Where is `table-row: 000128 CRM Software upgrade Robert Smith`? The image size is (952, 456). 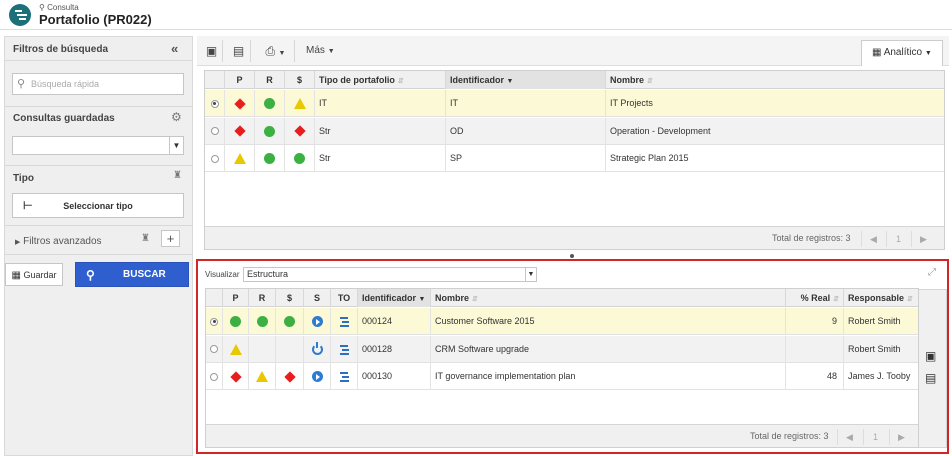
table-row: 000128 CRM Software upgrade Robert Smith is located at coordinates (562, 349).